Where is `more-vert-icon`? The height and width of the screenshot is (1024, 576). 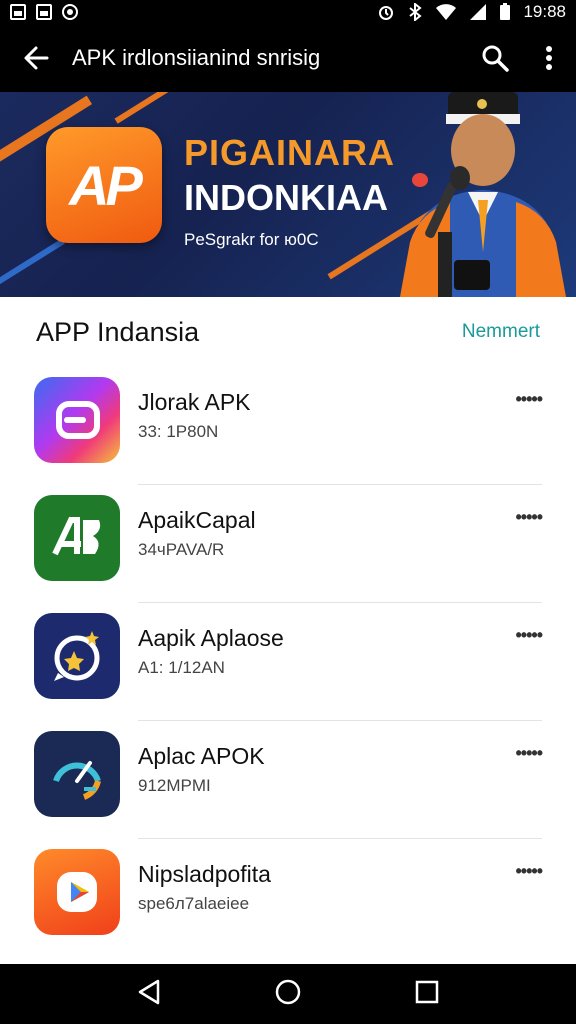 more-vert-icon is located at coordinates (549, 58).